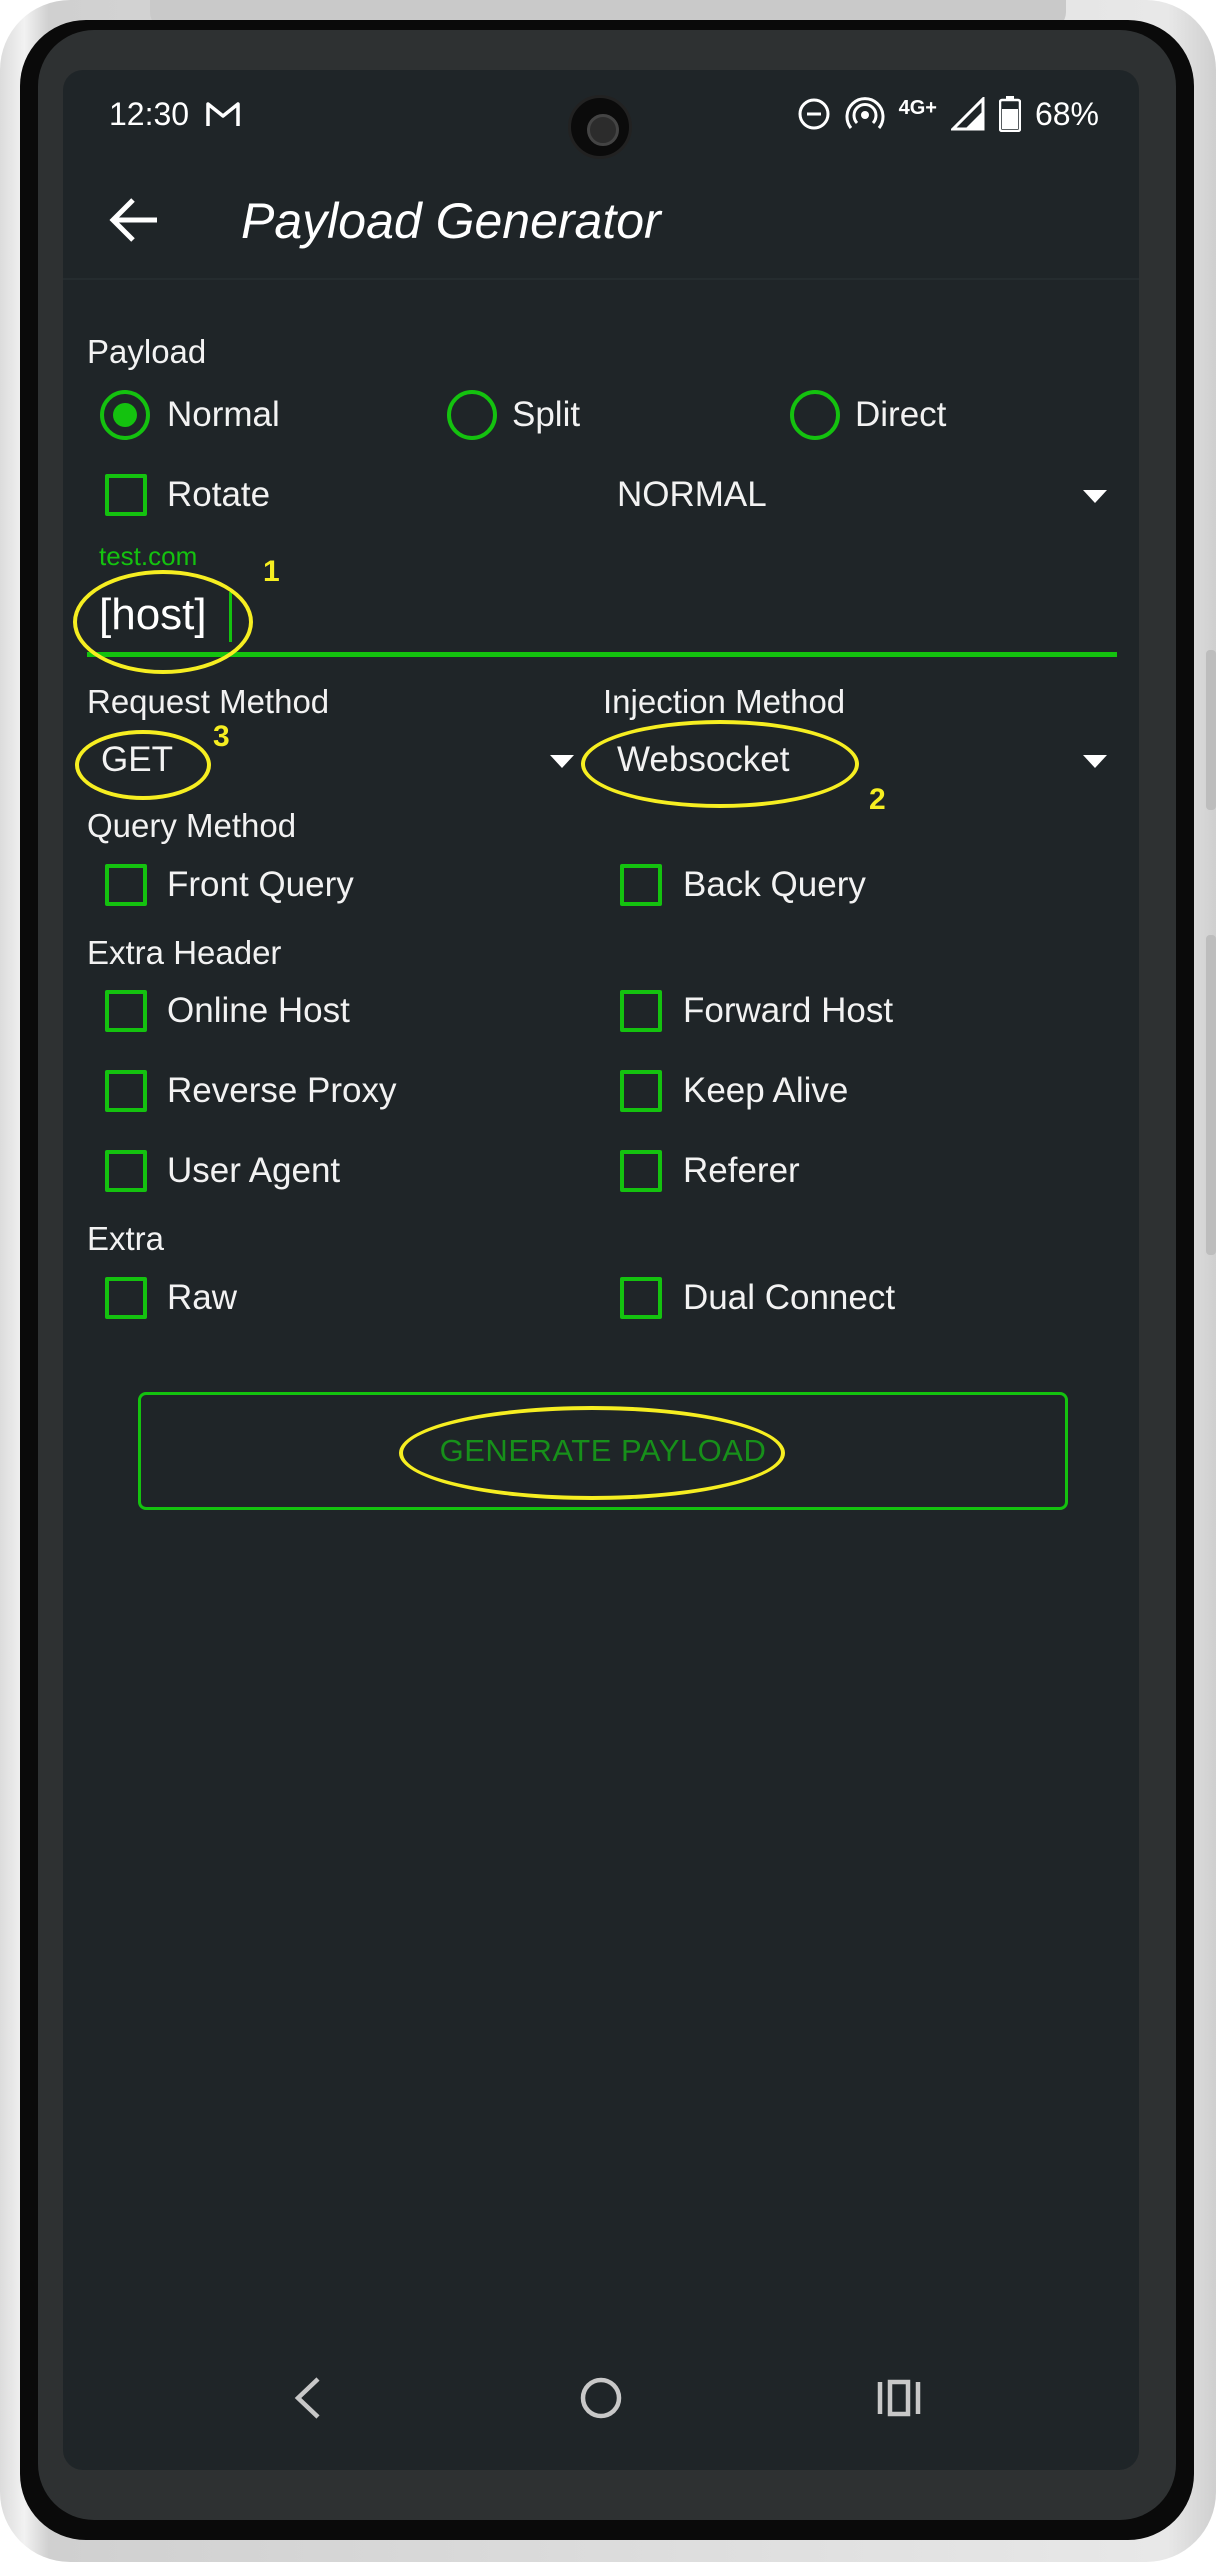 This screenshot has width=1216, height=2562. Describe the element at coordinates (126, 1011) in the screenshot. I see `online-host-checkbox` at that location.